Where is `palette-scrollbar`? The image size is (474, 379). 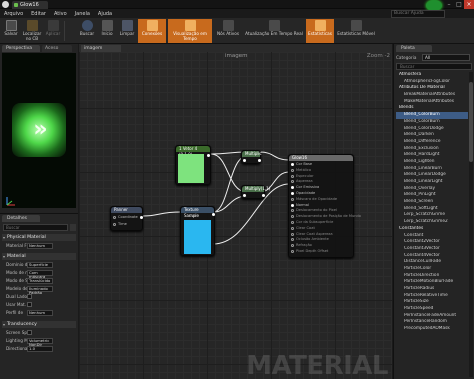 palette-scrollbar is located at coordinates (471, 224).